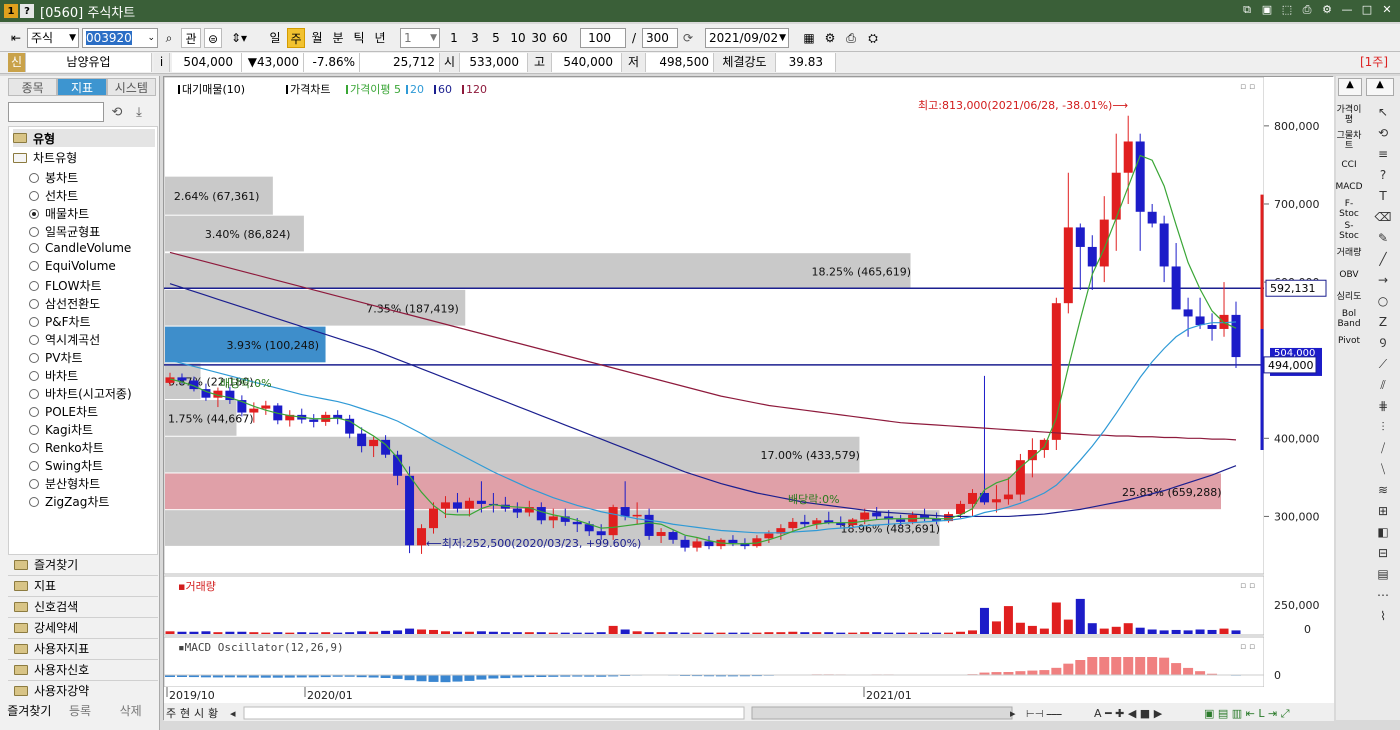 The image size is (1400, 730). What do you see at coordinates (1387, 10) in the screenshot?
I see `close-icon: ✕` at bounding box center [1387, 10].